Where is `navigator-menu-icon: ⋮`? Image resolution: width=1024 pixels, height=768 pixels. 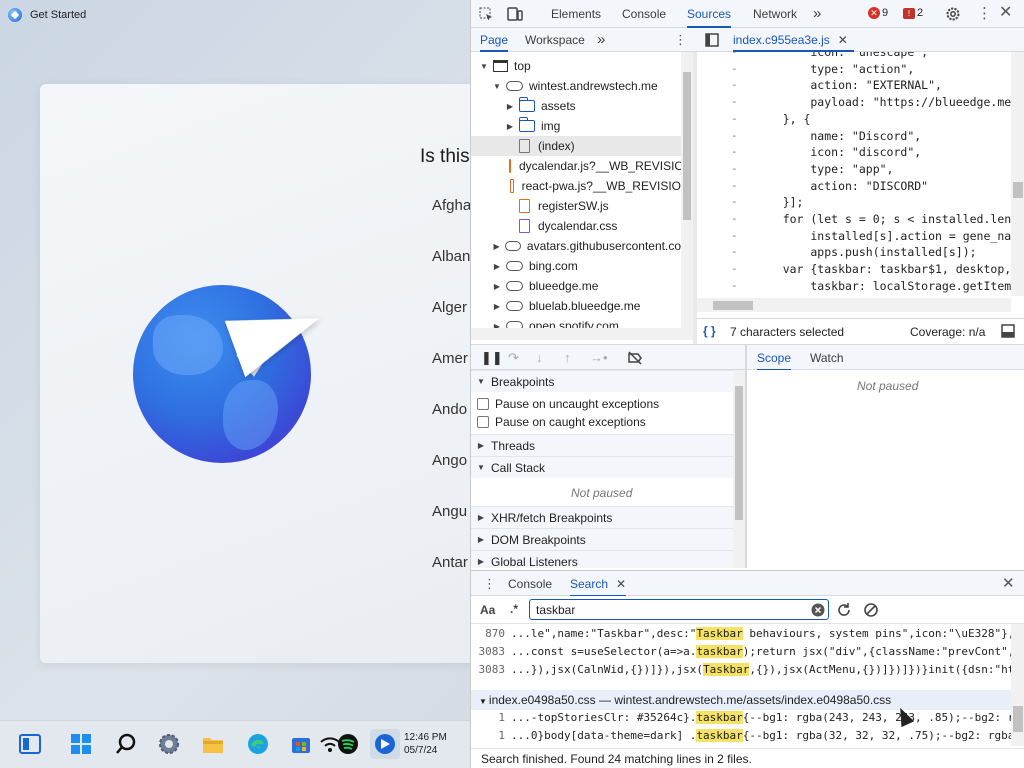
navigator-menu-icon: ⋮ is located at coordinates (680, 39).